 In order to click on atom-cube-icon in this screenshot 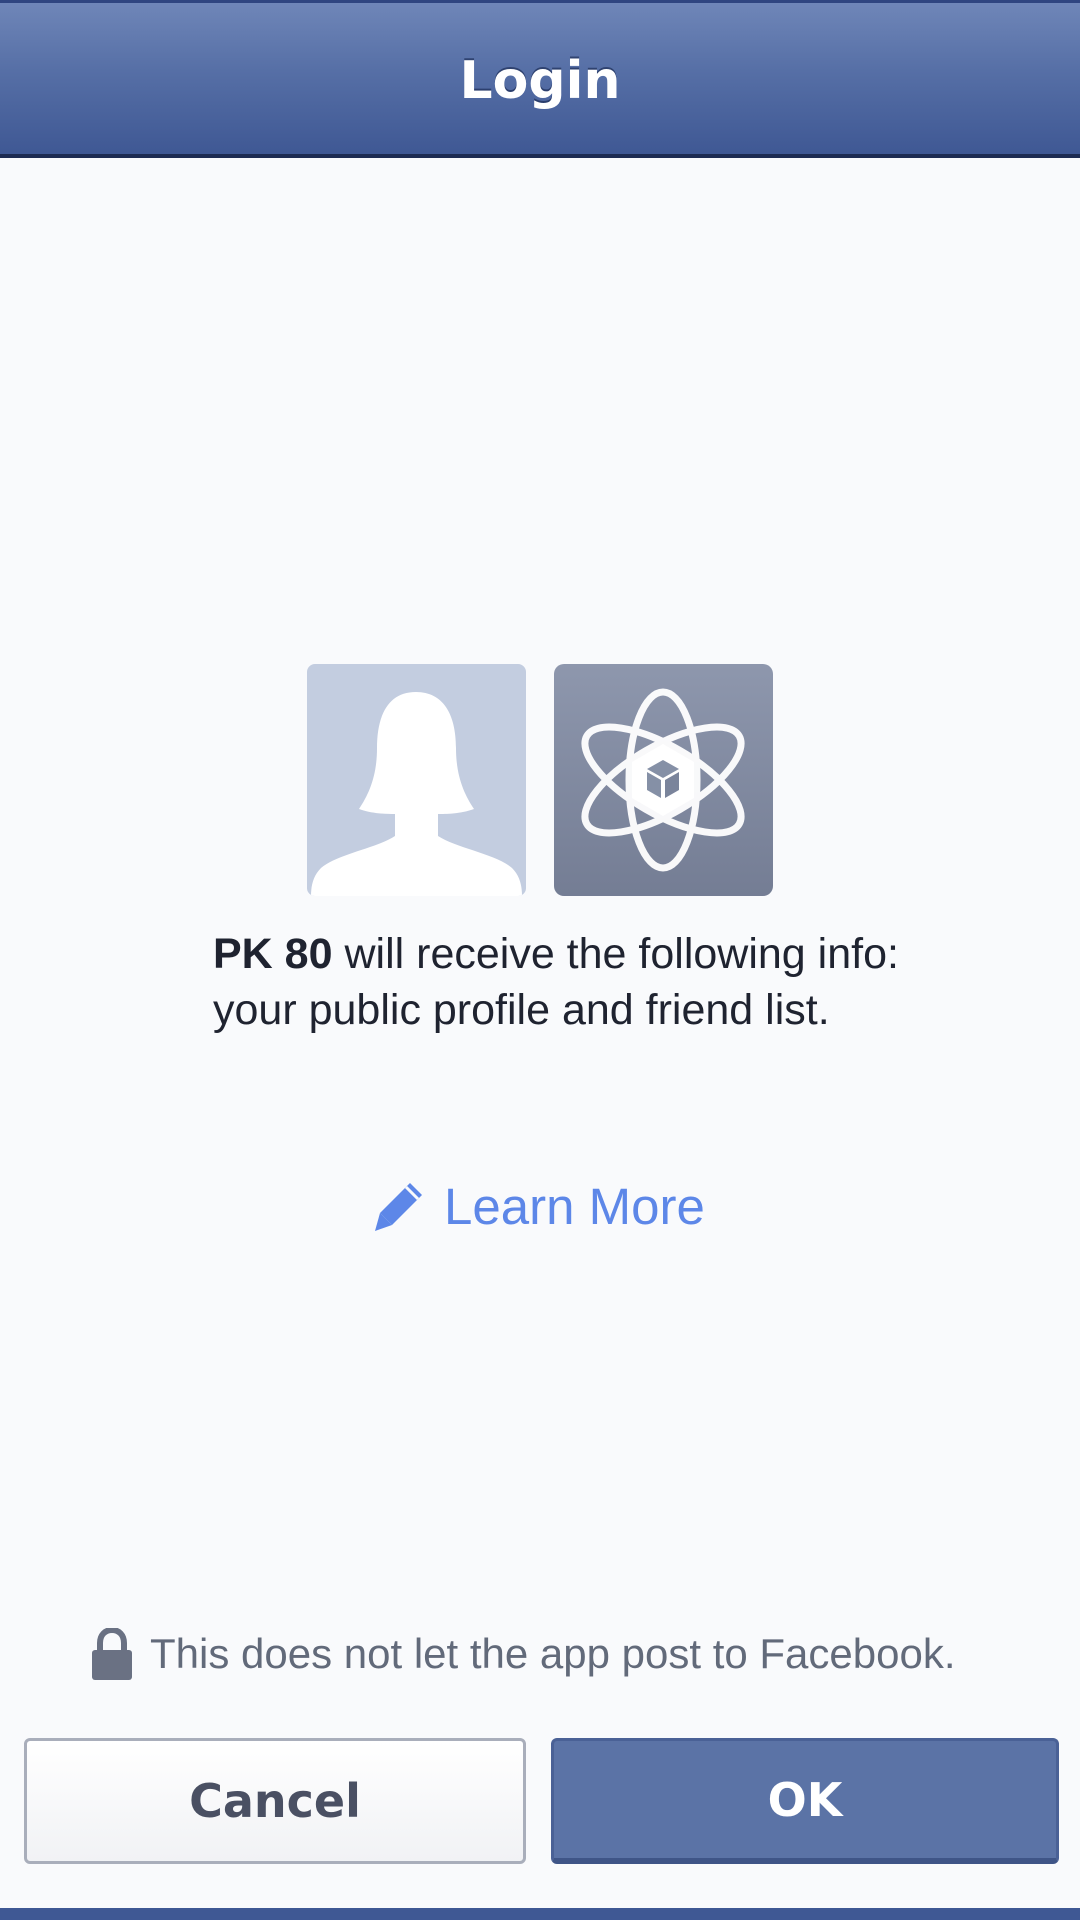, I will do `click(663, 780)`.